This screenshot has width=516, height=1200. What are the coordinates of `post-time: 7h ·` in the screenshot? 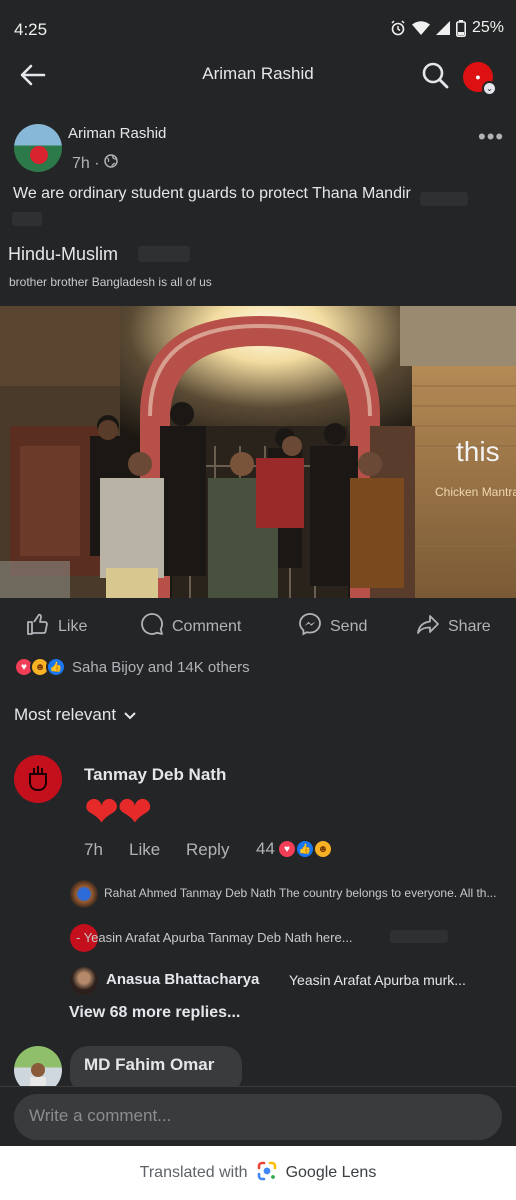 It's located at (86, 163).